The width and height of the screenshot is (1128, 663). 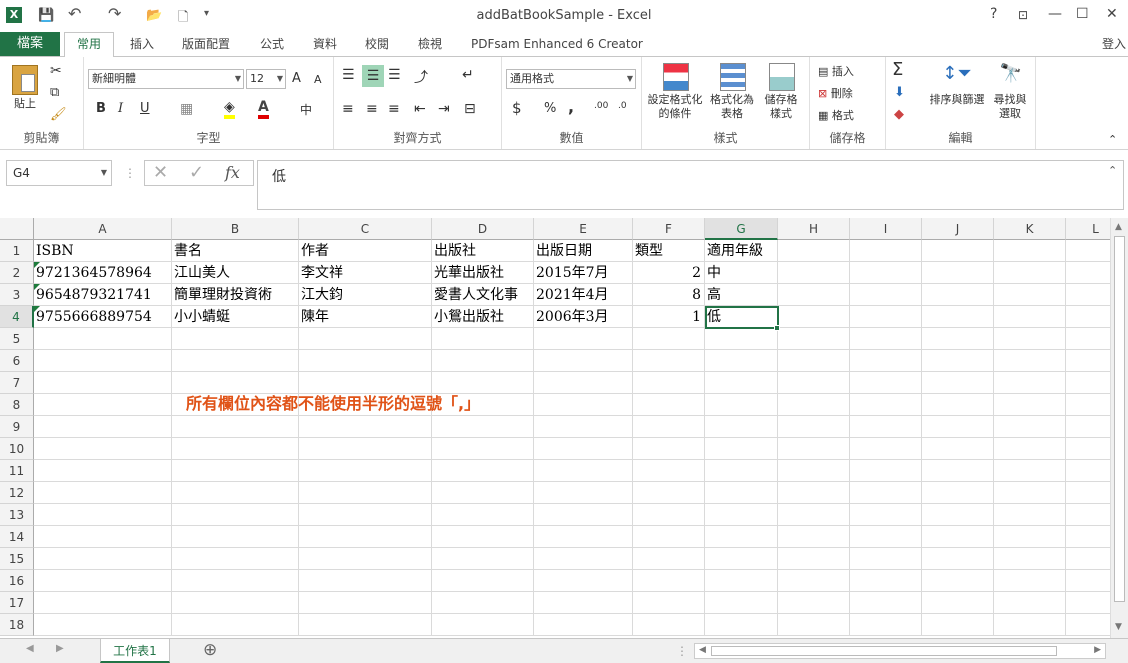 What do you see at coordinates (377, 44) in the screenshot?
I see `tab-review: 校閱` at bounding box center [377, 44].